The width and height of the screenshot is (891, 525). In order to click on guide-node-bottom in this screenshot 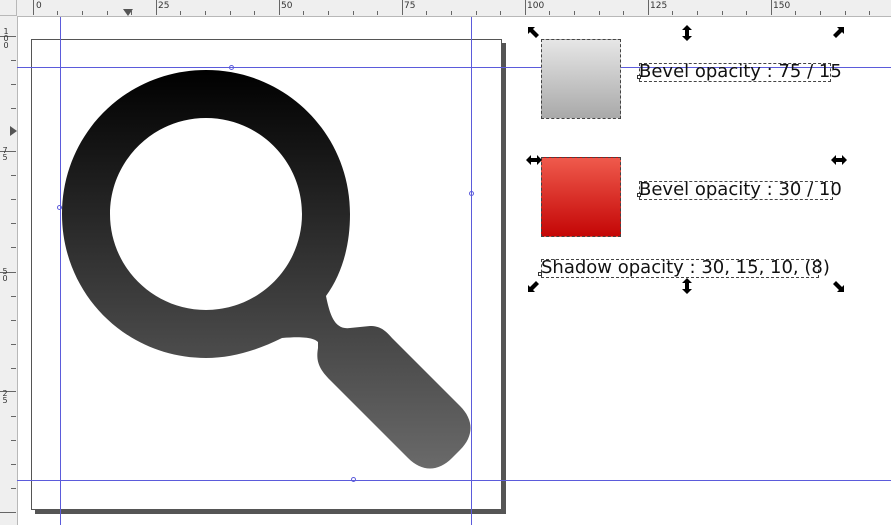, I will do `click(353, 479)`.